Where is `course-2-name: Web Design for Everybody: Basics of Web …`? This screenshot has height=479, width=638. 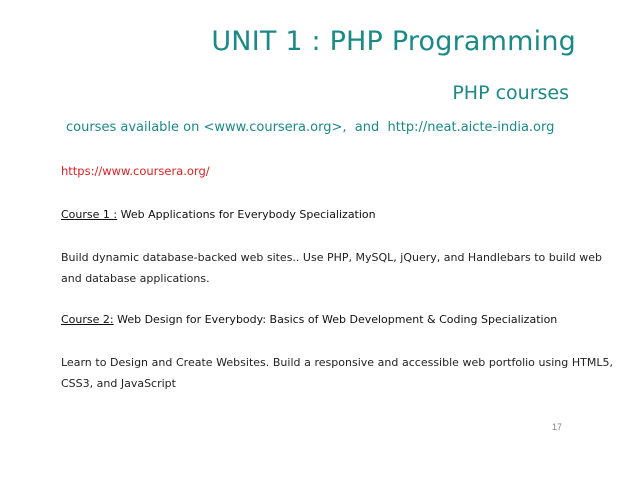 course-2-name: Web Design for Everybody: Basics of Web … is located at coordinates (335, 319).